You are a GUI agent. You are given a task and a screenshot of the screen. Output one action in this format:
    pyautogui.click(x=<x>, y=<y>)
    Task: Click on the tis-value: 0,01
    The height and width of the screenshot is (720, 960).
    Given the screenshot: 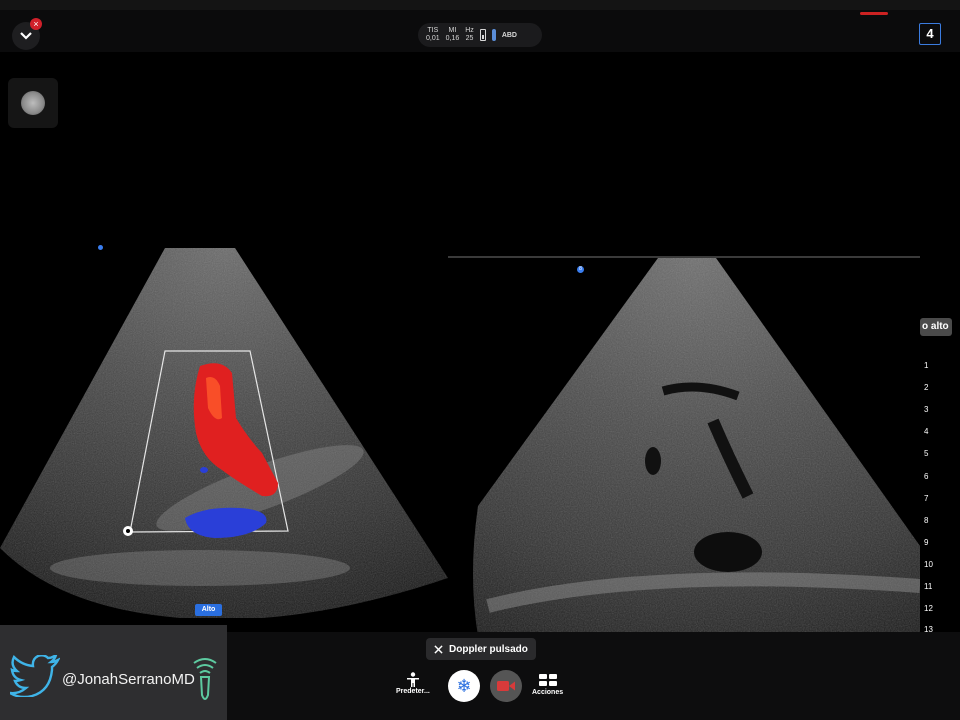 What is the action you would take?
    pyautogui.click(x=433, y=38)
    